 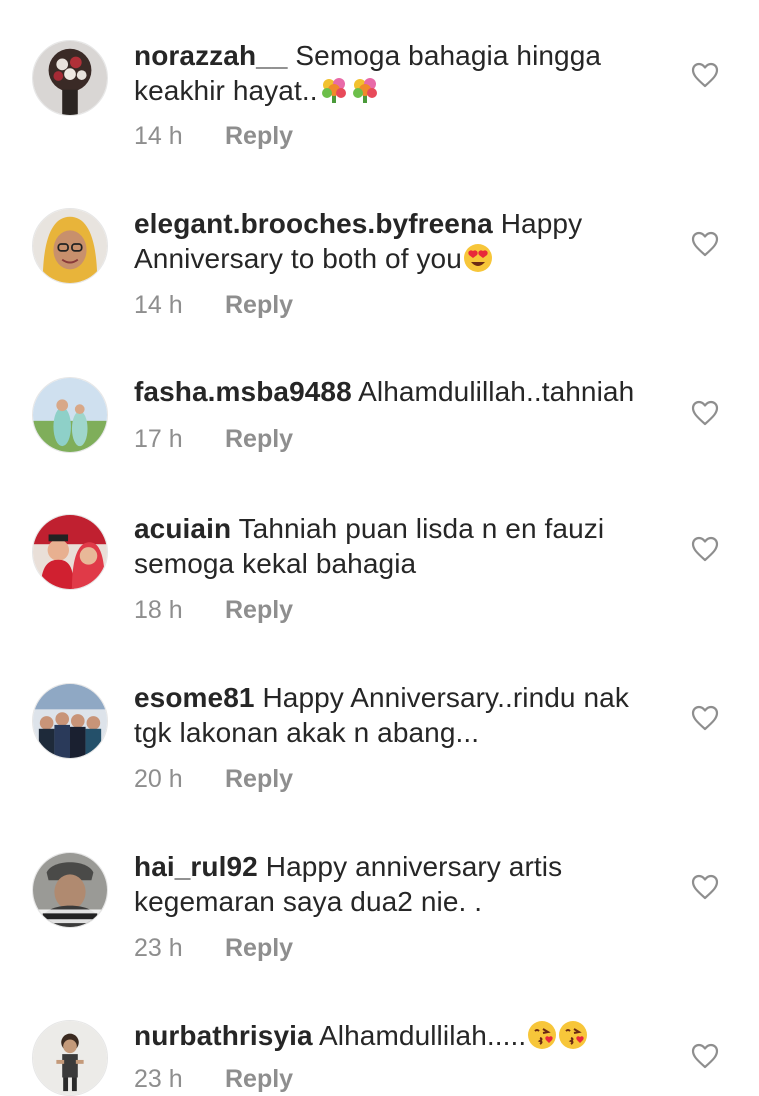 I want to click on comment-text: fasha.msba9488 Alhamdulillah..tahniah, so click(x=404, y=391).